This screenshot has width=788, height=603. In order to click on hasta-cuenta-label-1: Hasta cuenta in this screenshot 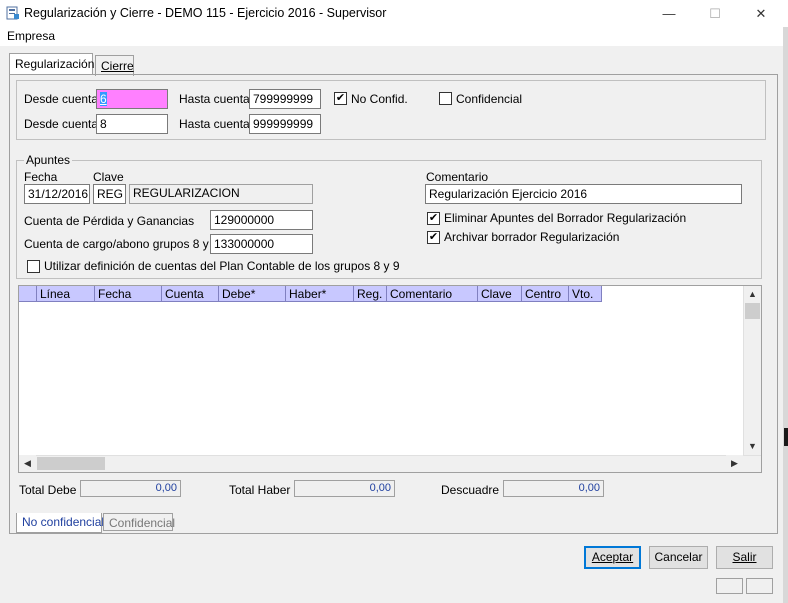, I will do `click(214, 99)`.